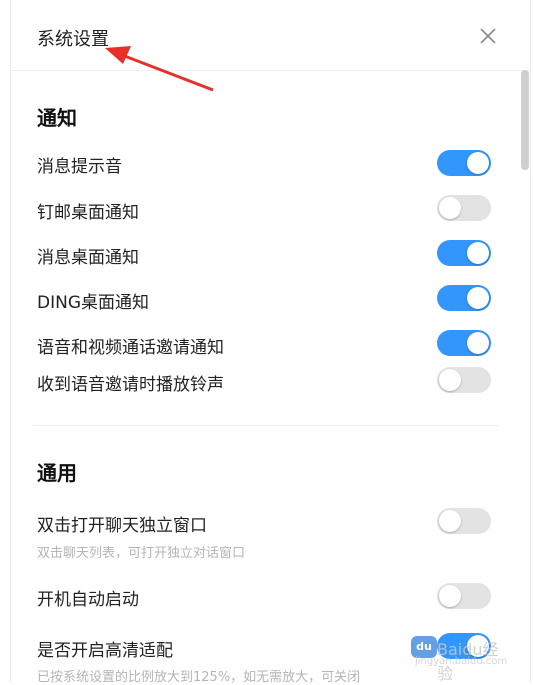 The width and height of the screenshot is (533, 685). I want to click on setting-sublabel: 双击聊天列表，可打开独立对话窗口, so click(141, 553).